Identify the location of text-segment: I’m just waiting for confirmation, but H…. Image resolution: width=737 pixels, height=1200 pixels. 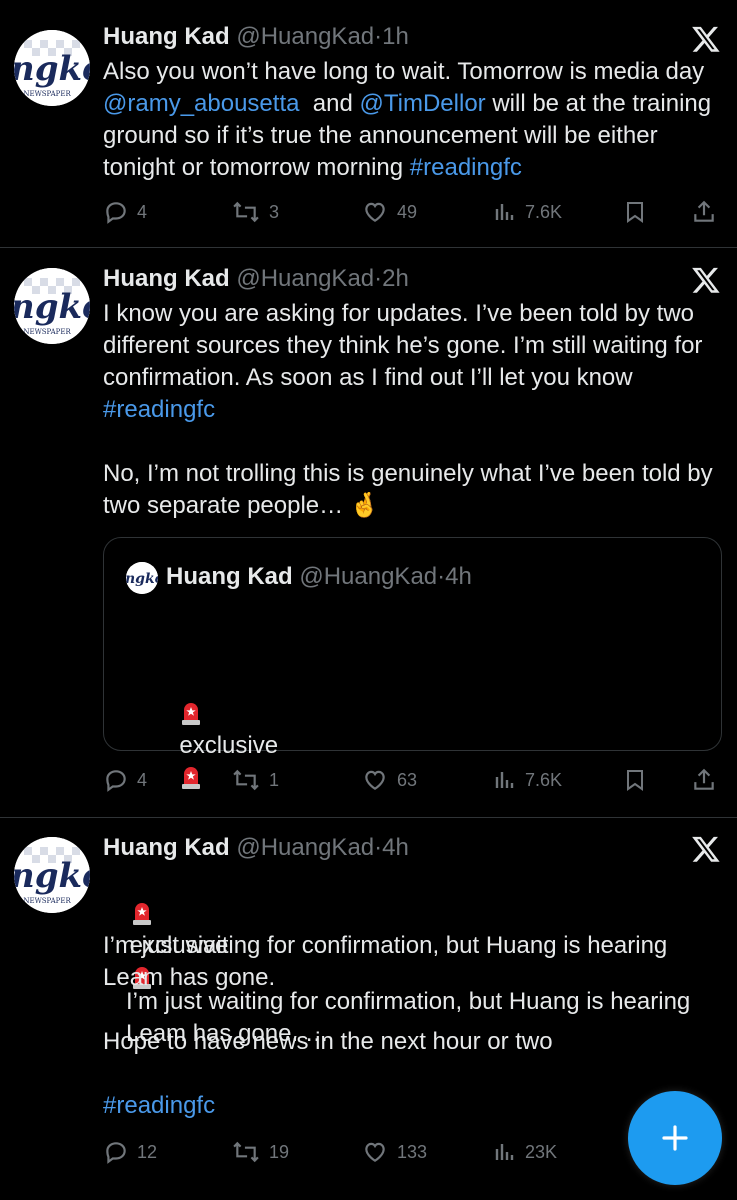
(385, 993).